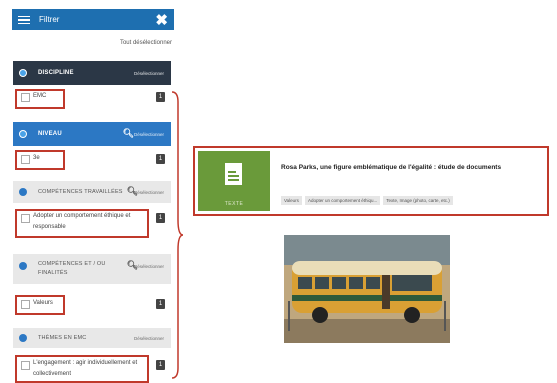  I want to click on section-title: DISCIPLINE, so click(56, 73).